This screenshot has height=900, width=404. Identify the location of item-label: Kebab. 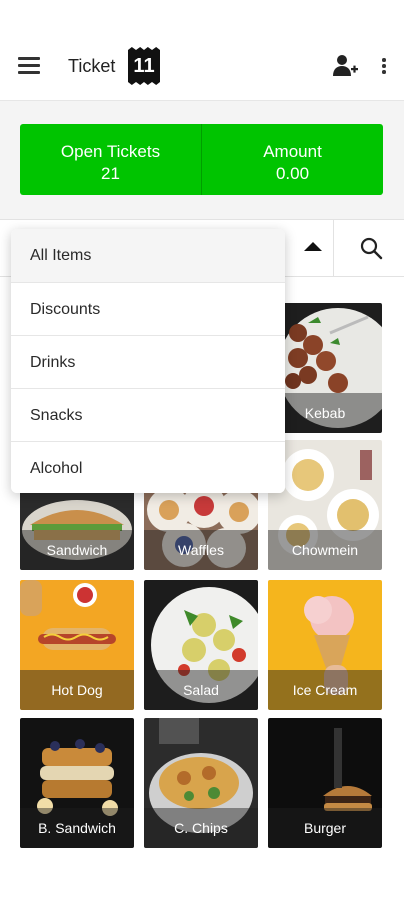
(325, 413).